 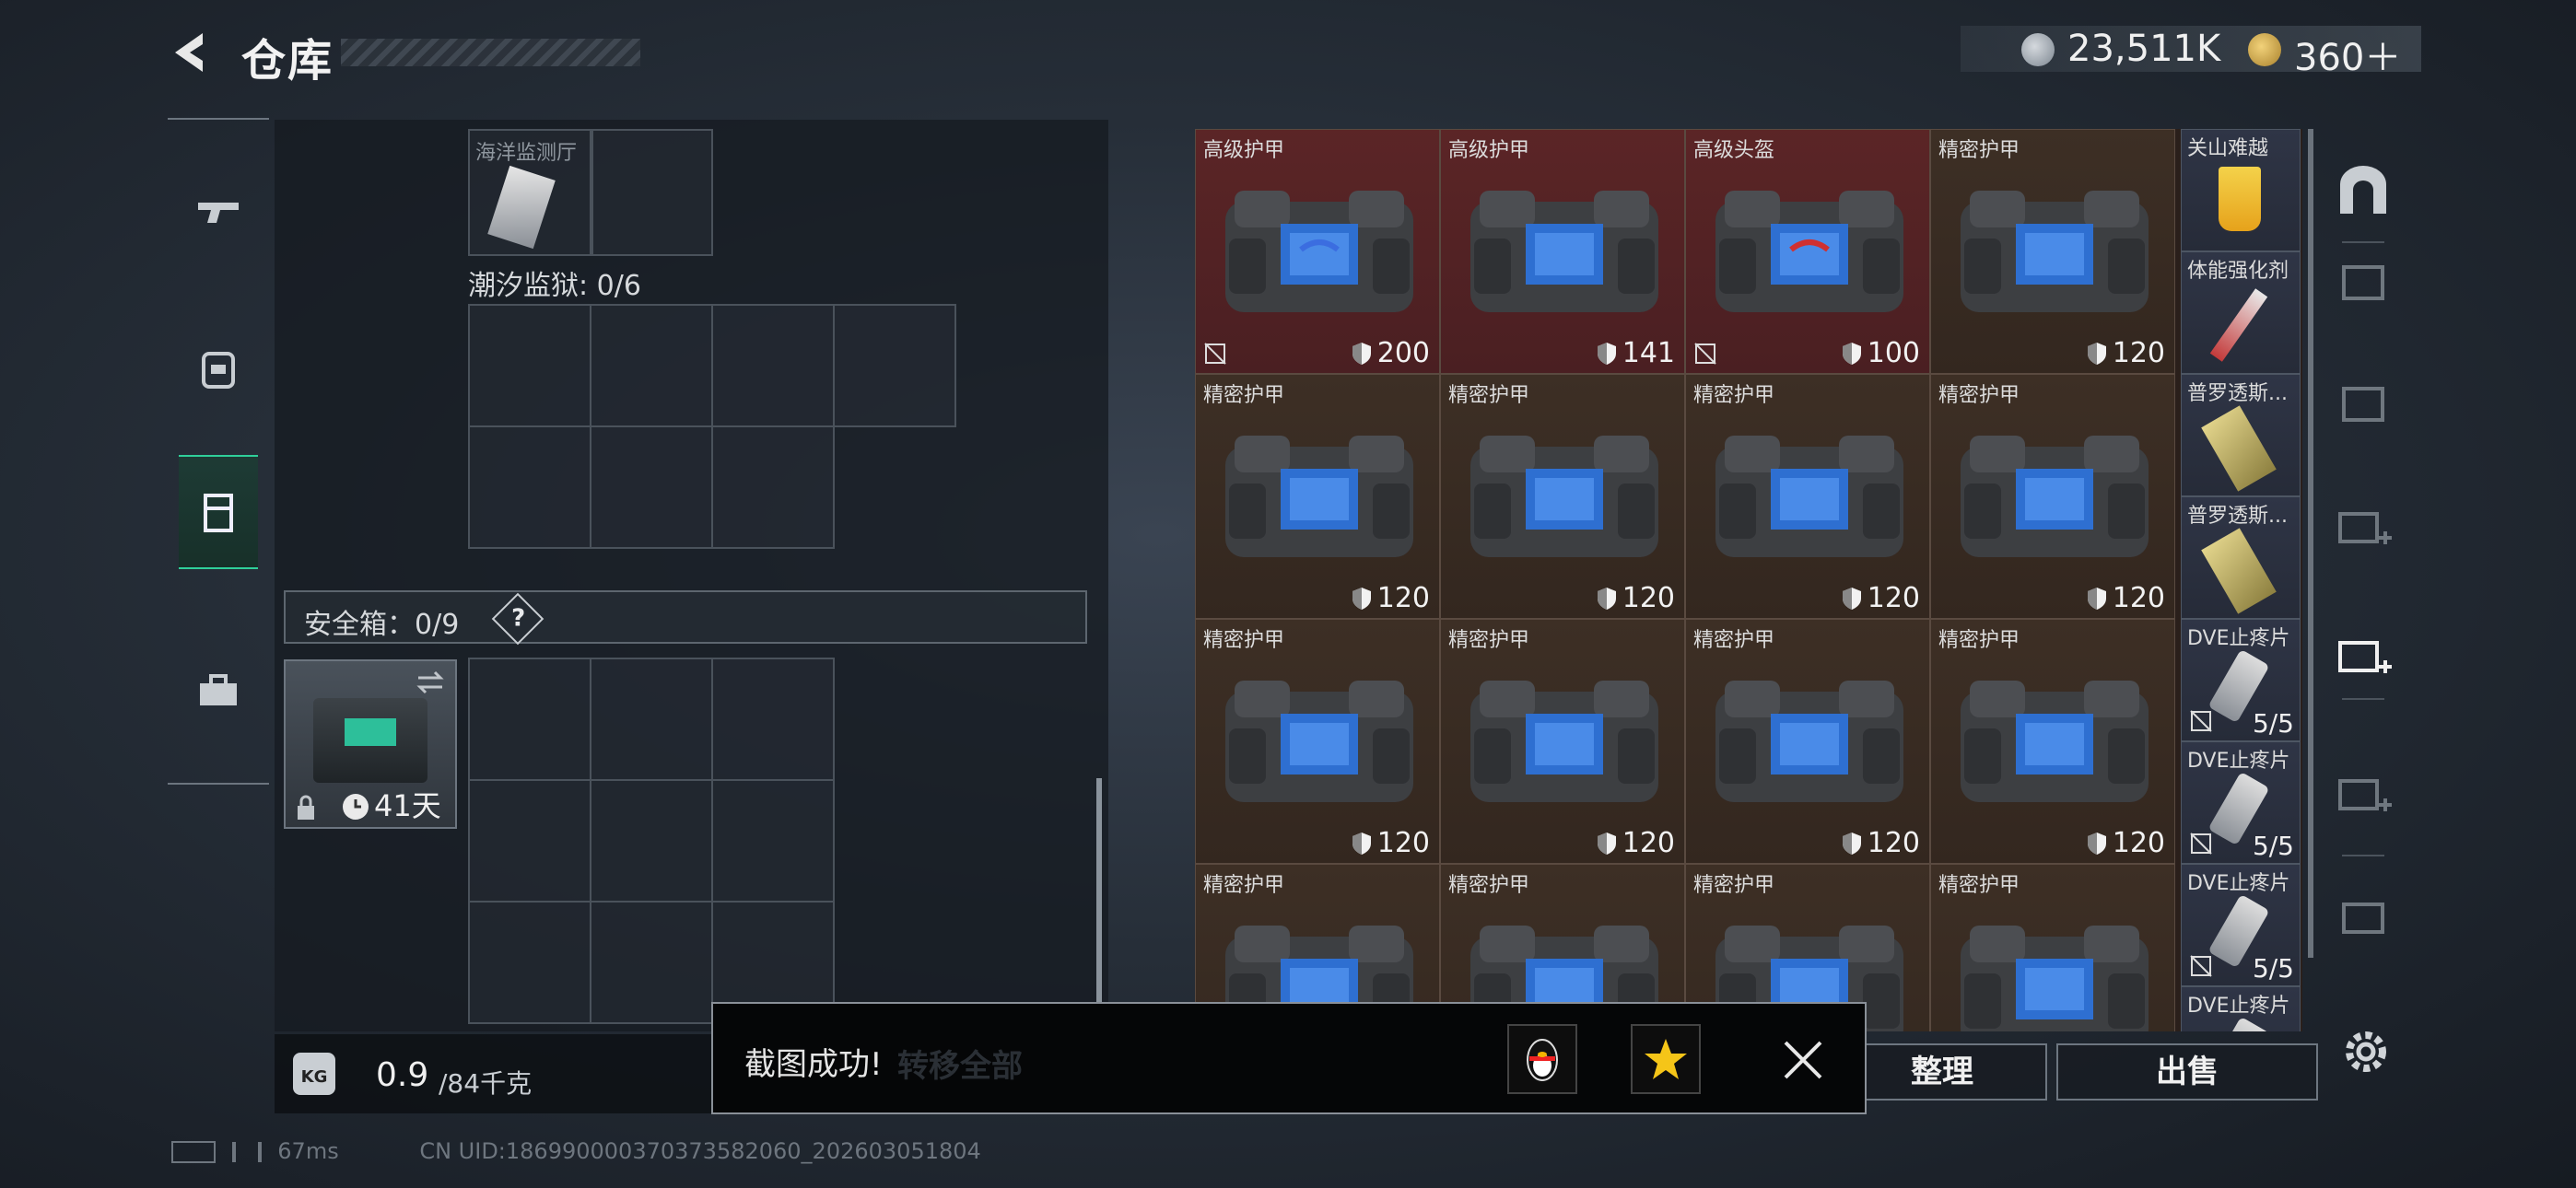 What do you see at coordinates (1803, 1060) in the screenshot?
I see `close-icon` at bounding box center [1803, 1060].